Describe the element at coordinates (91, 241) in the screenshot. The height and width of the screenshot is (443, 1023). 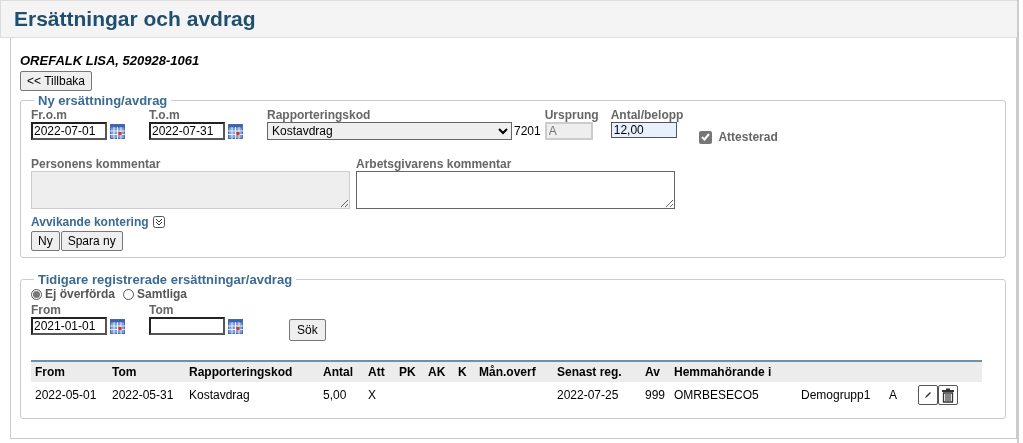
I see `action-button: Spara ny` at that location.